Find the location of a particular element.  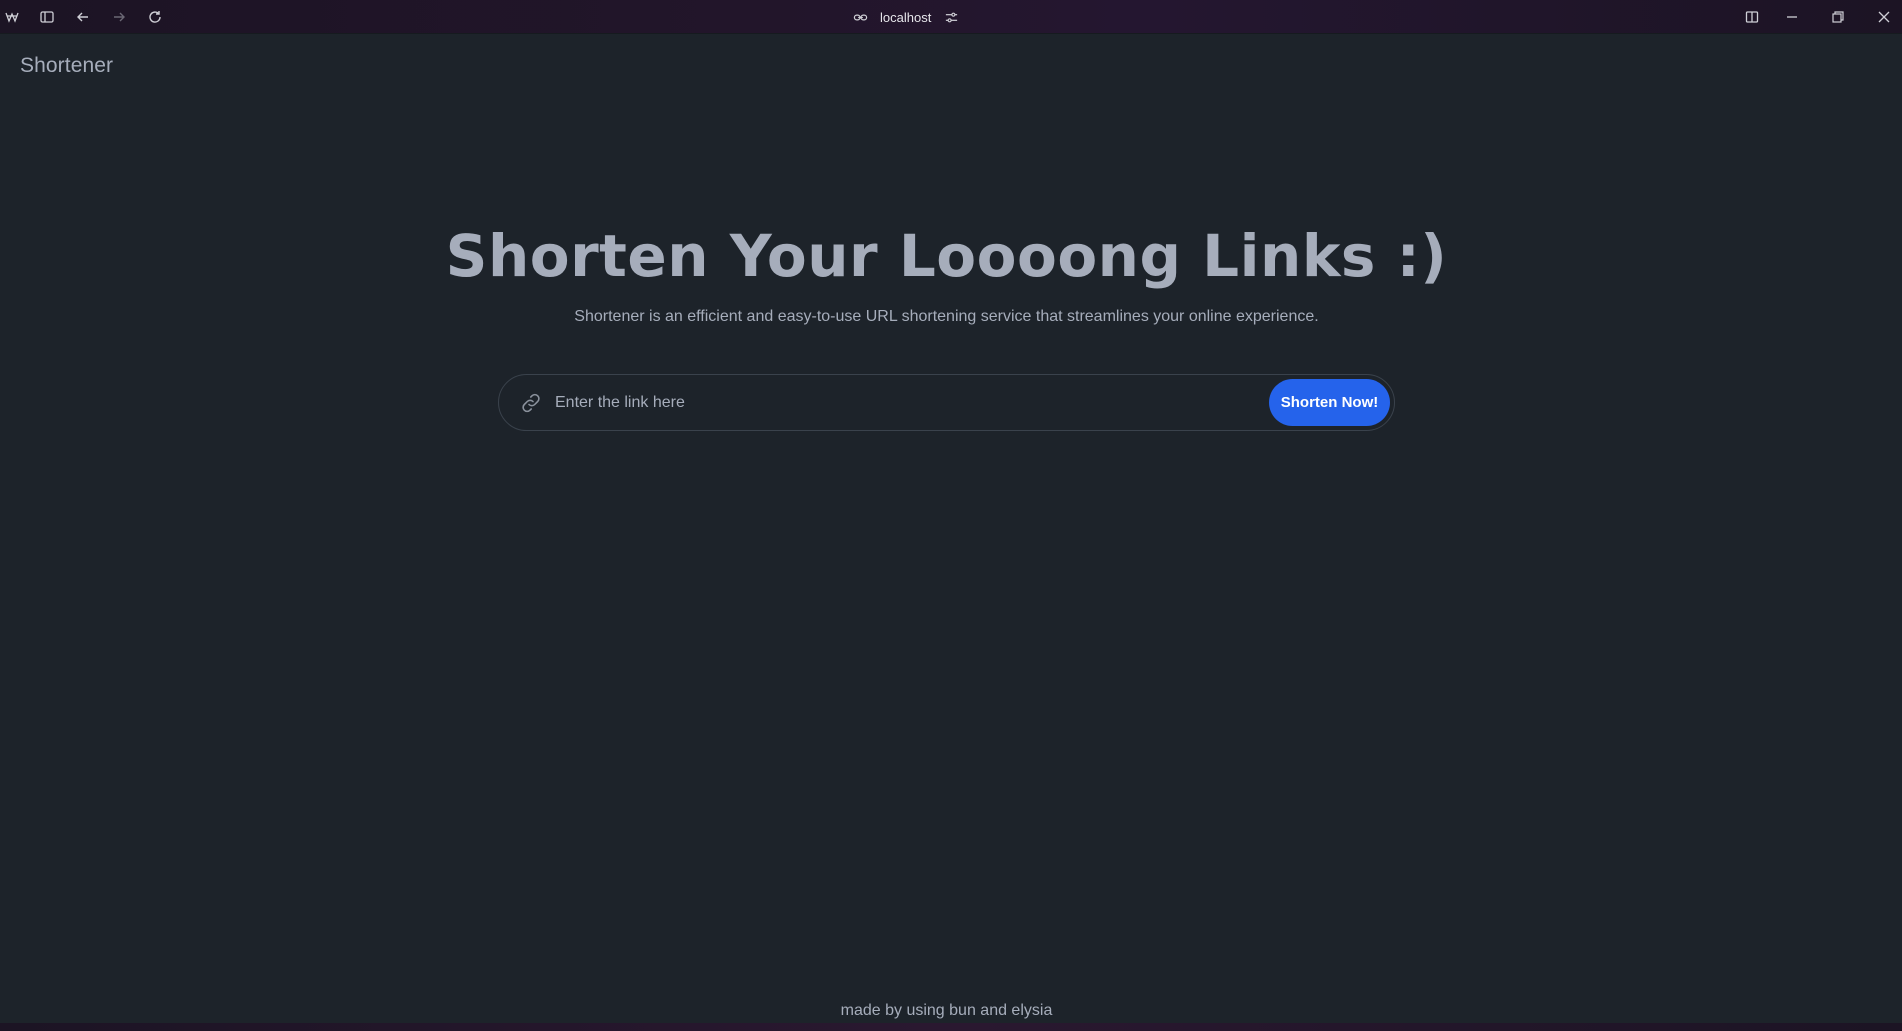

sliders-icon is located at coordinates (951, 17).